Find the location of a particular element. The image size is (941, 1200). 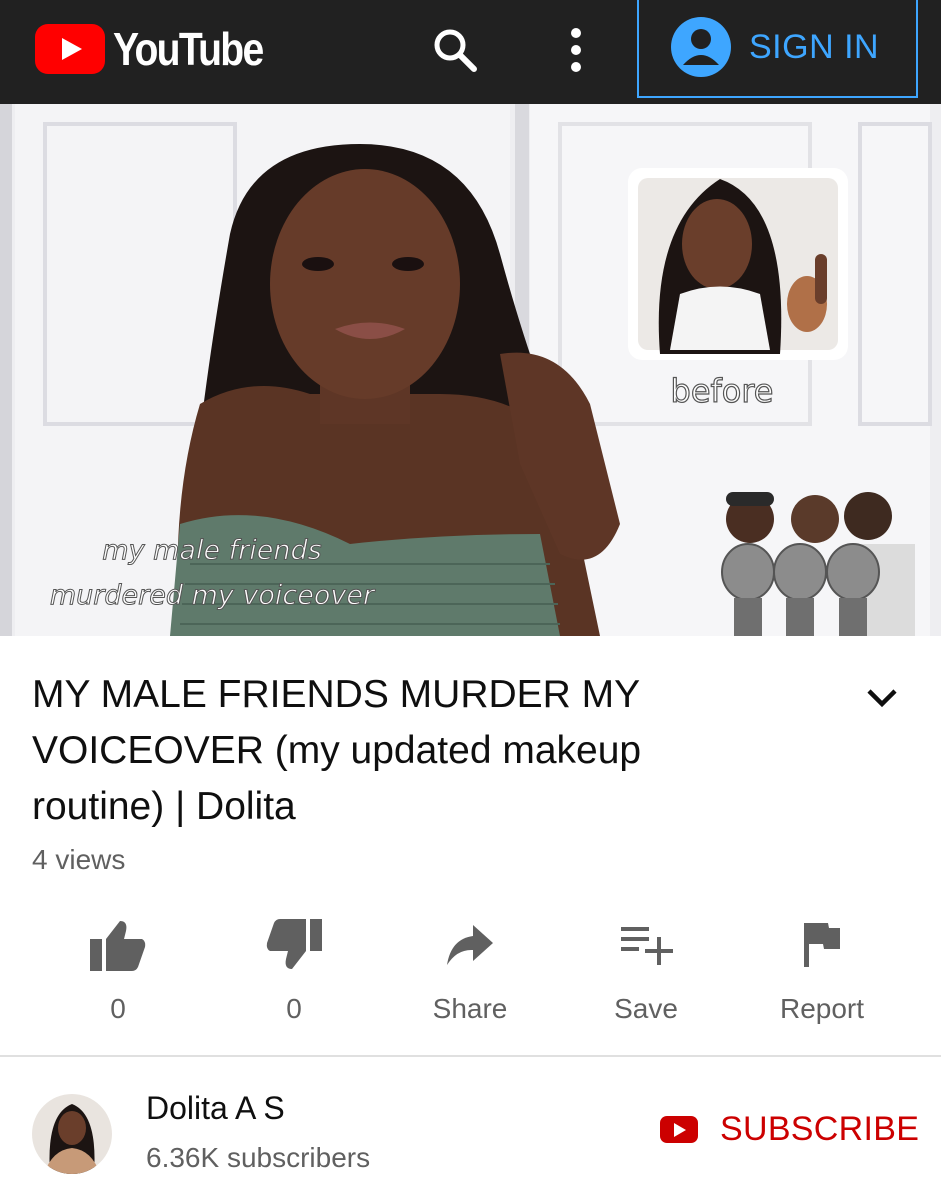

more-vert-icon is located at coordinates (576, 50).